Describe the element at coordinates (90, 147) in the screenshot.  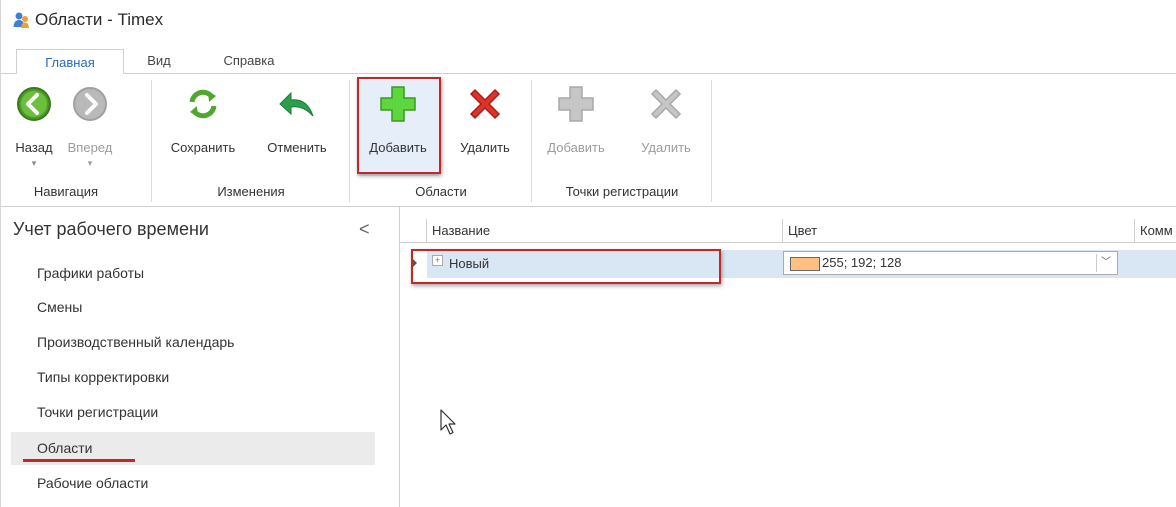
I see `forward-label: Вперед` at that location.